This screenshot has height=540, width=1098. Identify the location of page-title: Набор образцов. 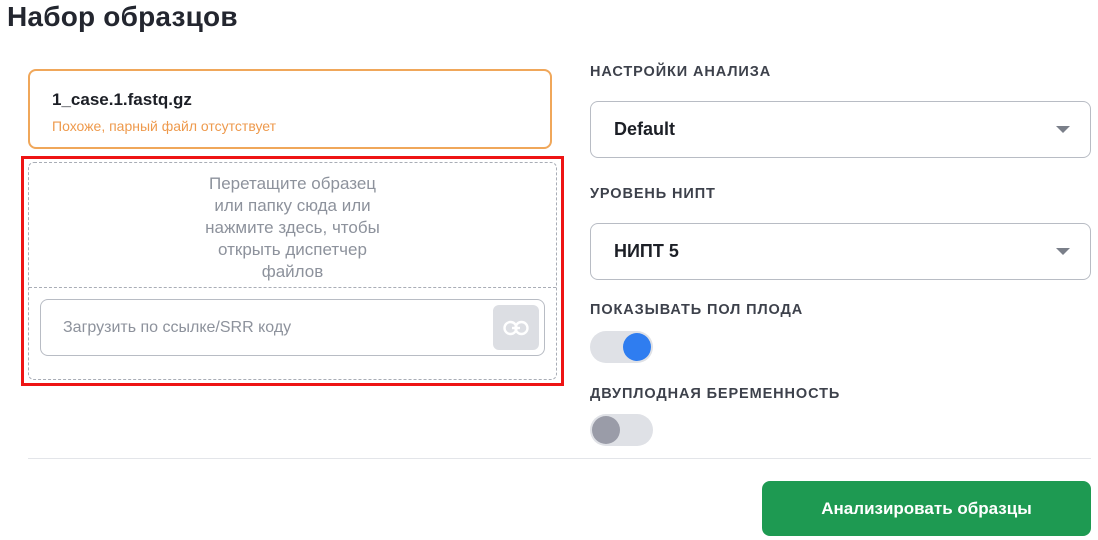
(122, 16).